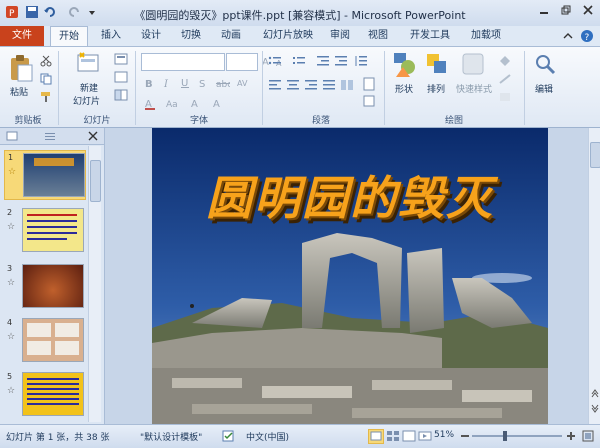 Image resolution: width=600 pixels, height=448 pixels. Describe the element at coordinates (544, 10) in the screenshot. I see `minimize-button` at that location.